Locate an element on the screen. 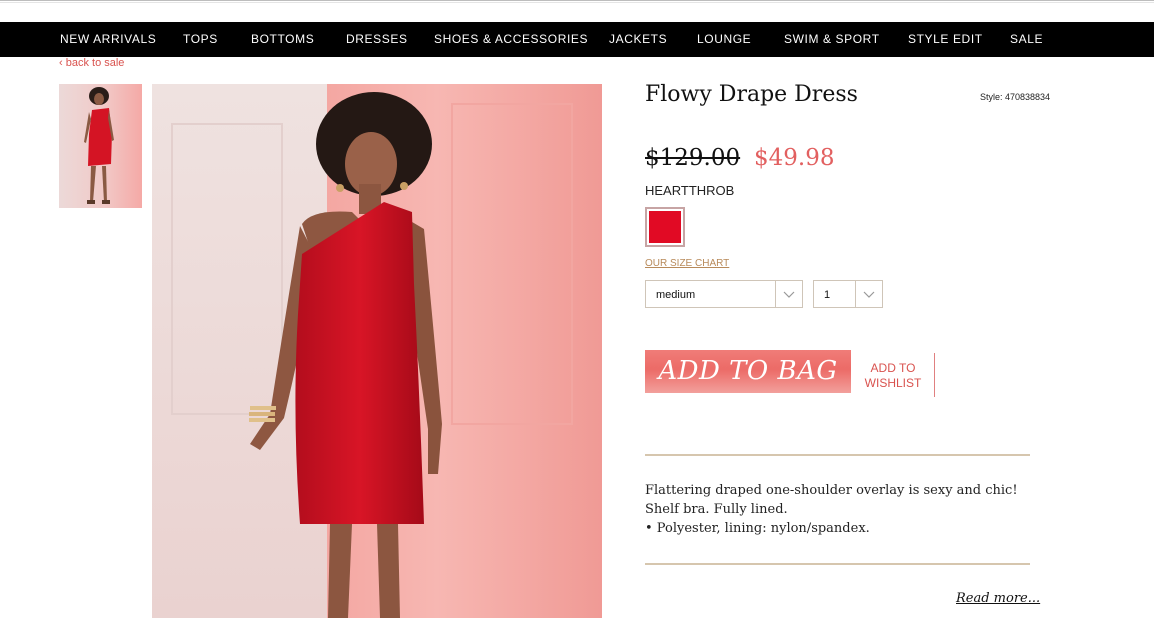  quantity-select: 1 is located at coordinates (848, 294).